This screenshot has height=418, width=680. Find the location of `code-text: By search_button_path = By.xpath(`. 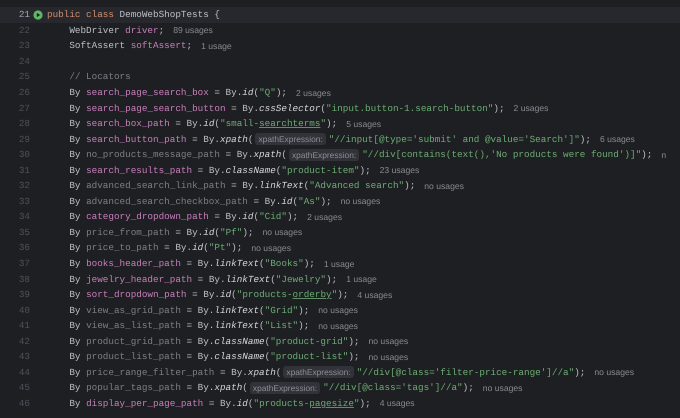

code-text: By search_button_path = By.xpath( is located at coordinates (161, 139).